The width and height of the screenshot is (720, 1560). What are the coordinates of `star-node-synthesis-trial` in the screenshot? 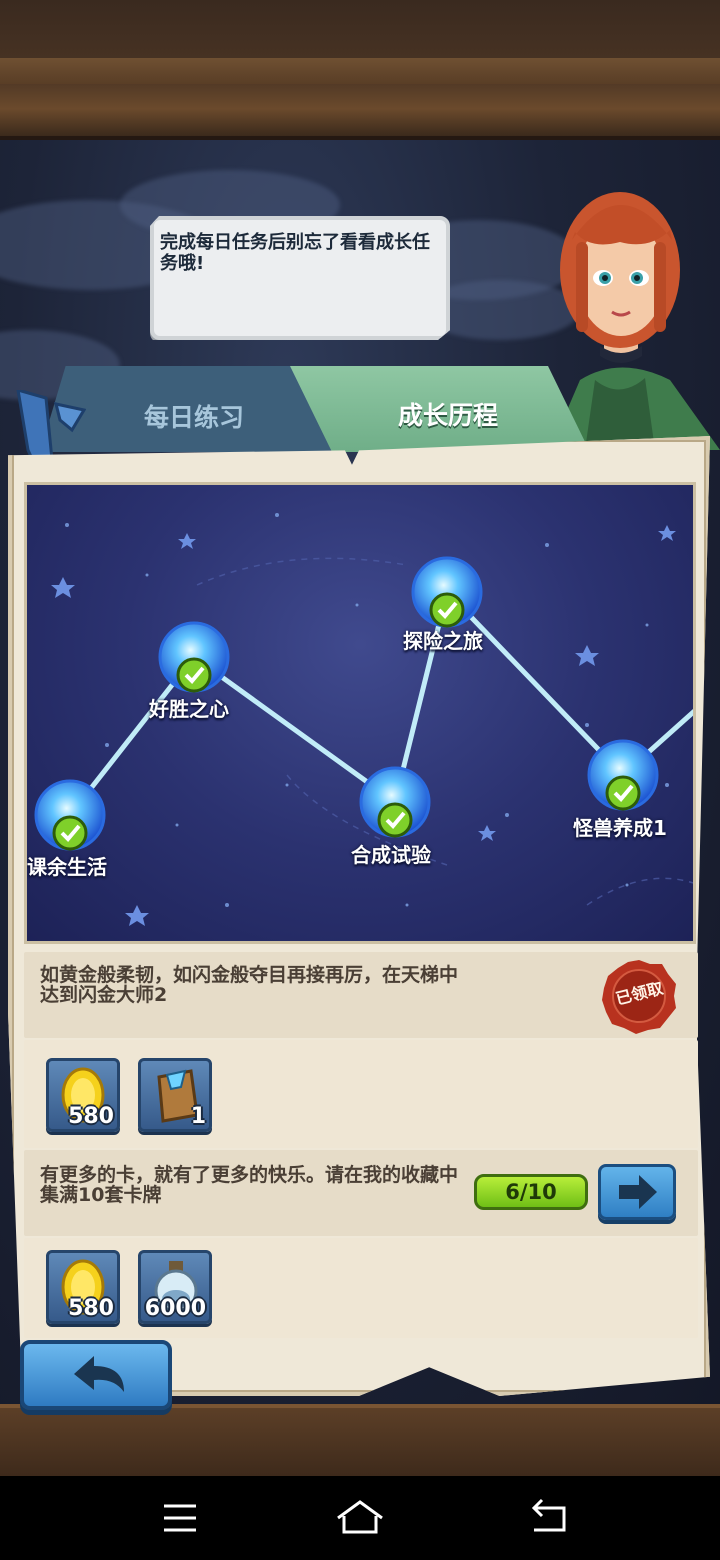 It's located at (395, 802).